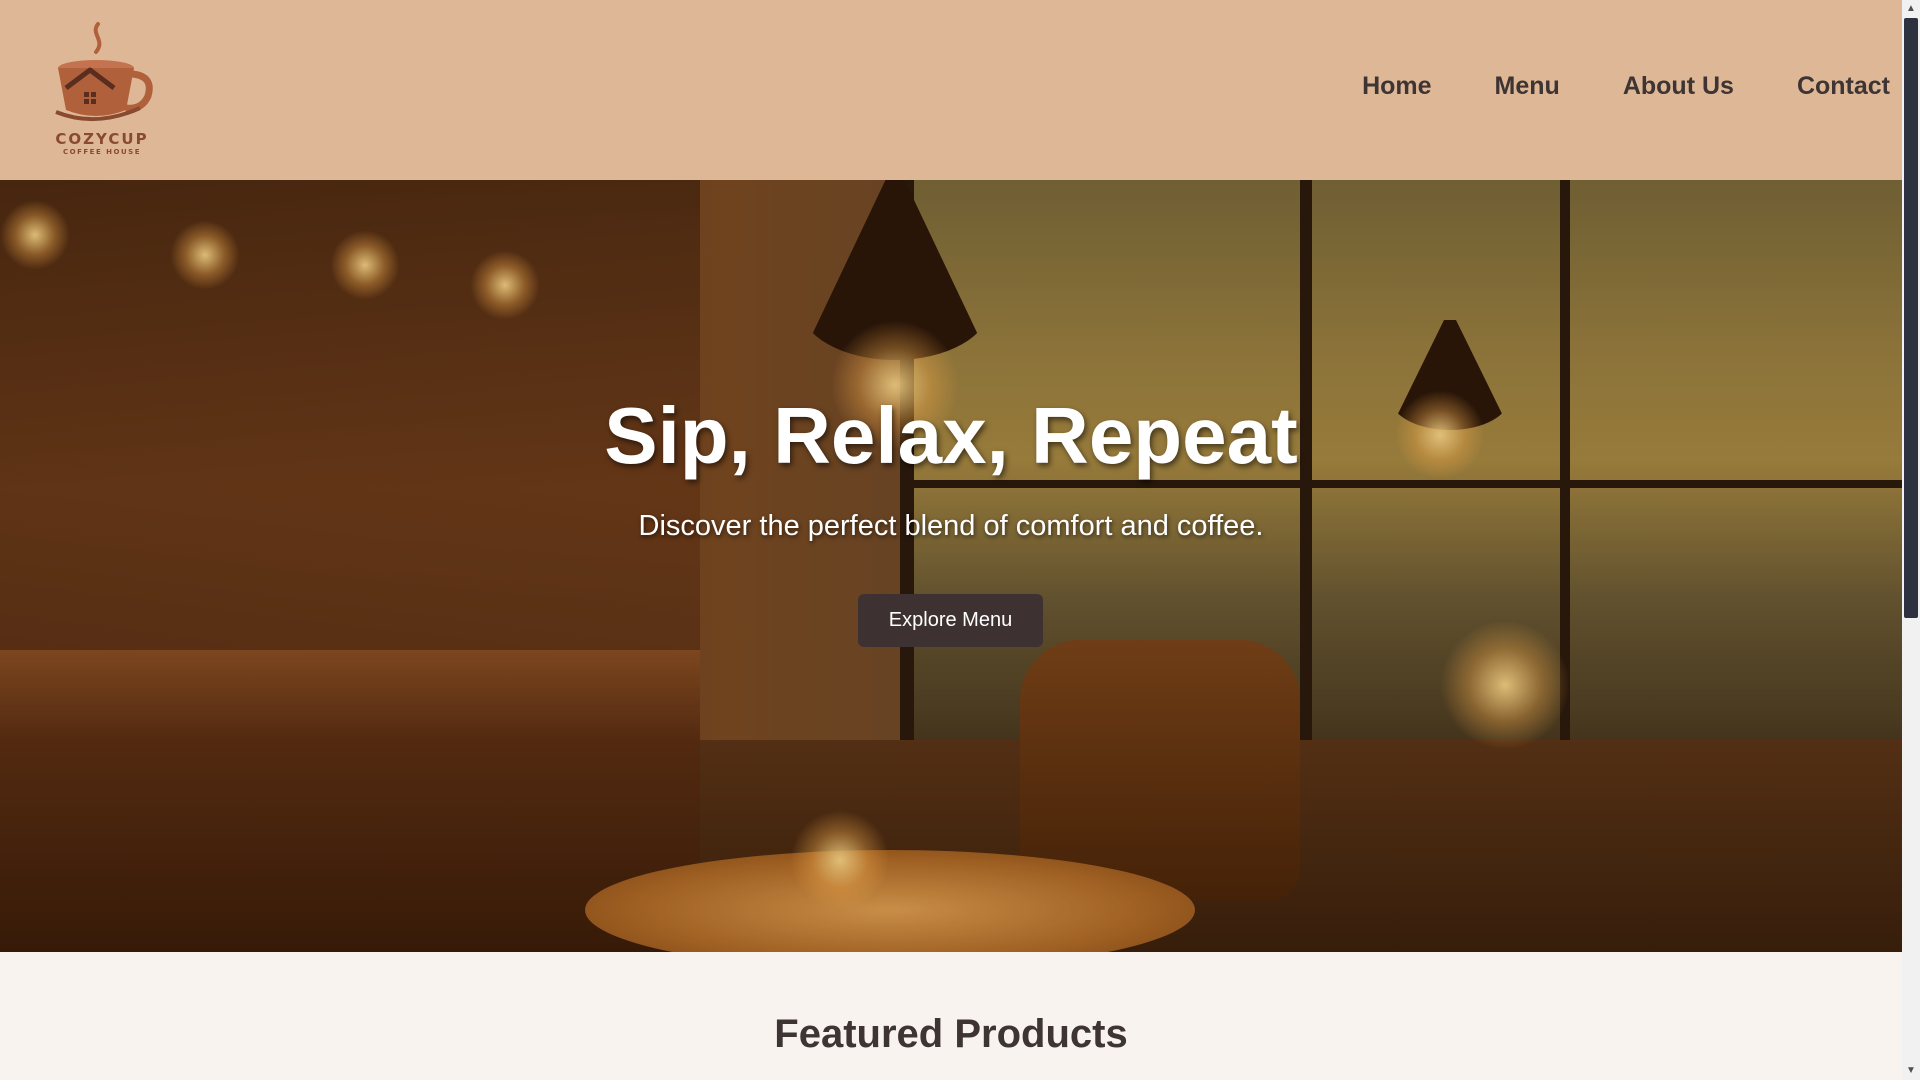 This screenshot has height=1080, width=1920. I want to click on coffee-cup-logo-icon, so click(104, 72).